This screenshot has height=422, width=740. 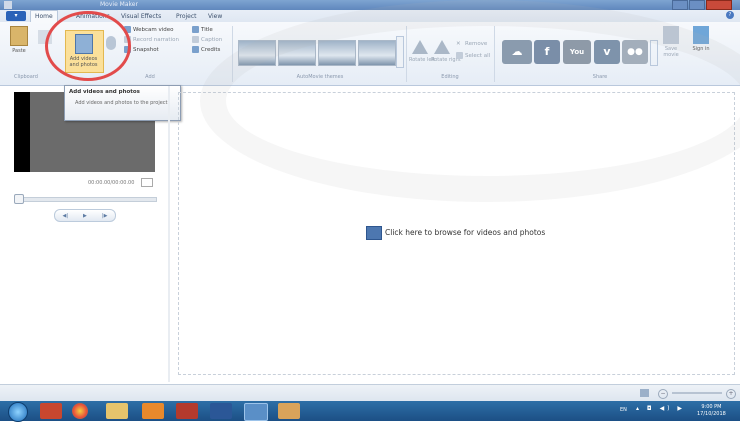 What do you see at coordinates (202, 30) in the screenshot?
I see `title-button: Title` at bounding box center [202, 30].